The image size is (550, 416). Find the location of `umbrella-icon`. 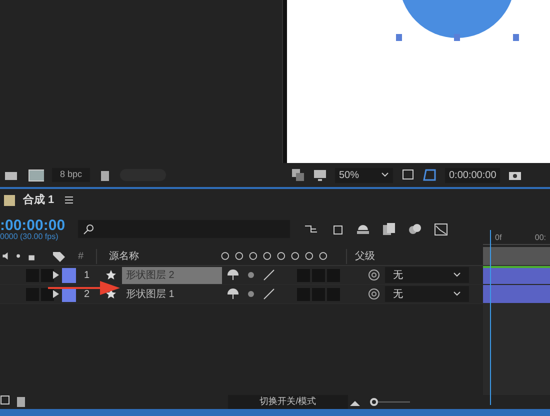

umbrella-icon is located at coordinates (363, 229).